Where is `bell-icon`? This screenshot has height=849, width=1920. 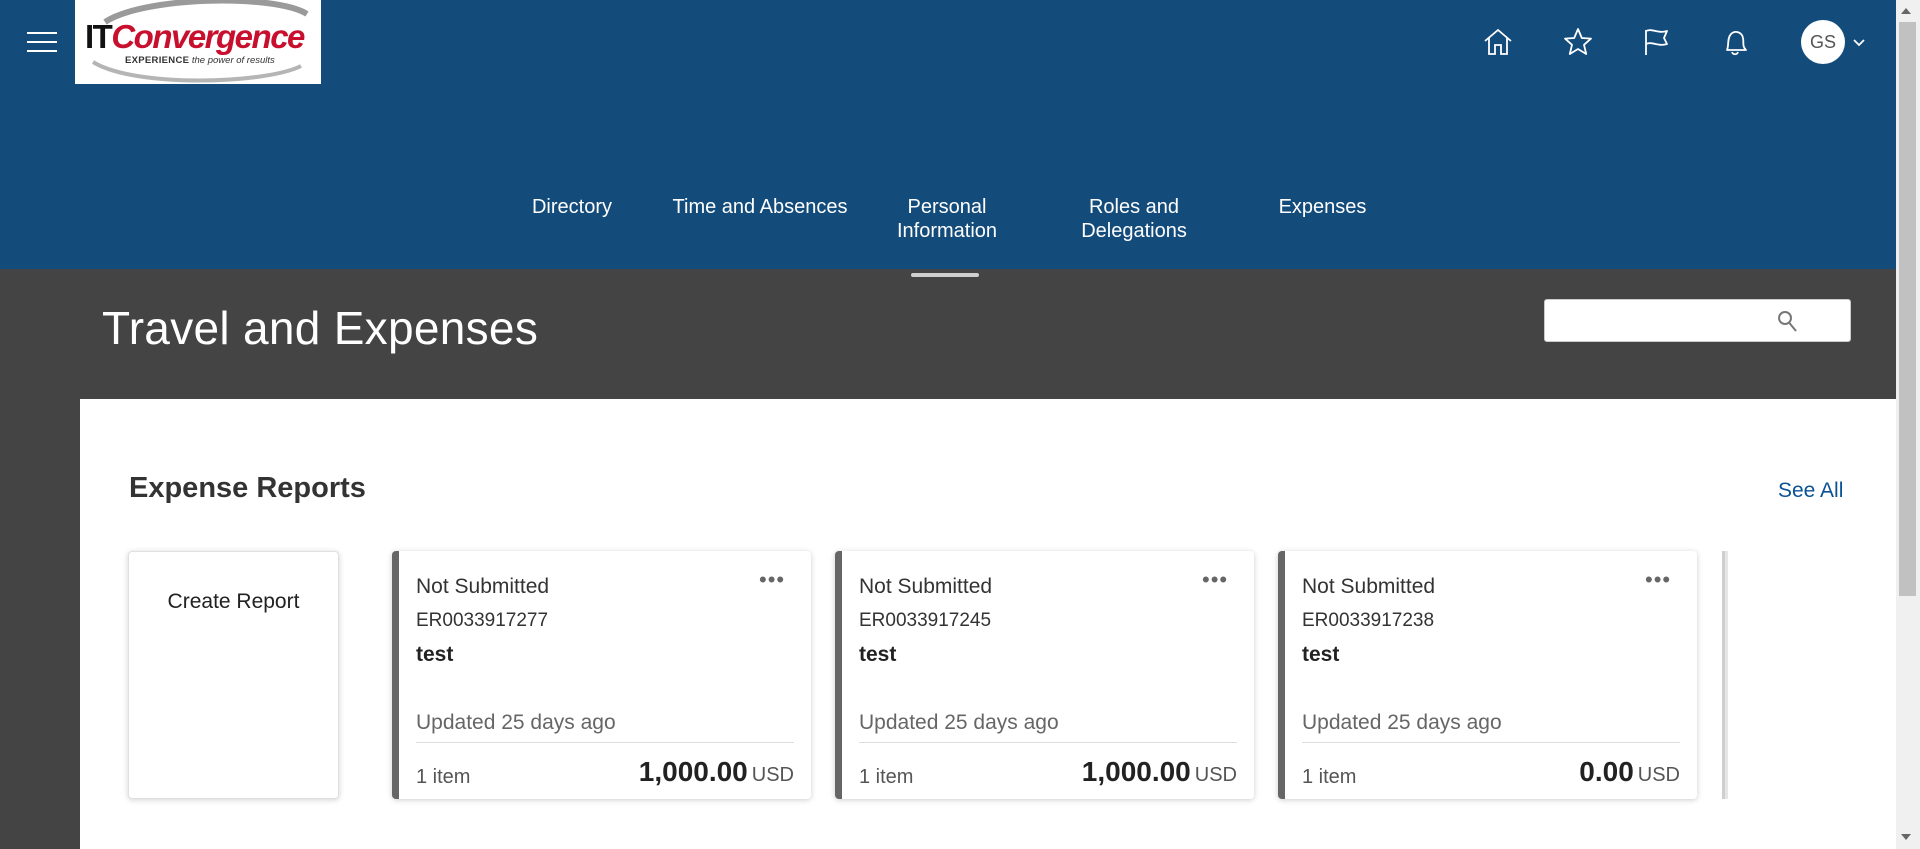
bell-icon is located at coordinates (1734, 42).